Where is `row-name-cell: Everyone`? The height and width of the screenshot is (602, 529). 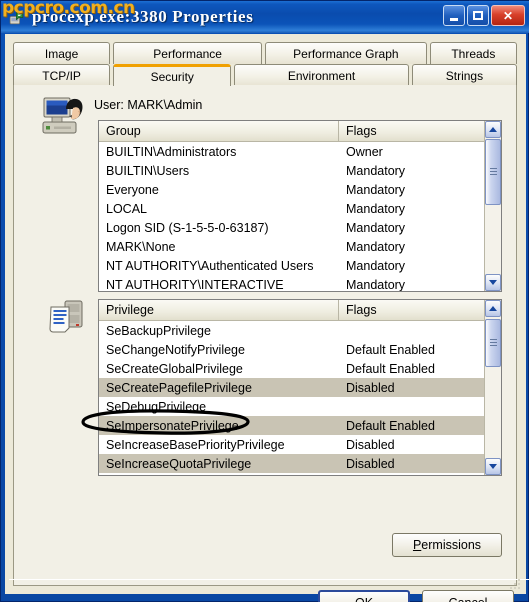 row-name-cell: Everyone is located at coordinates (132, 189).